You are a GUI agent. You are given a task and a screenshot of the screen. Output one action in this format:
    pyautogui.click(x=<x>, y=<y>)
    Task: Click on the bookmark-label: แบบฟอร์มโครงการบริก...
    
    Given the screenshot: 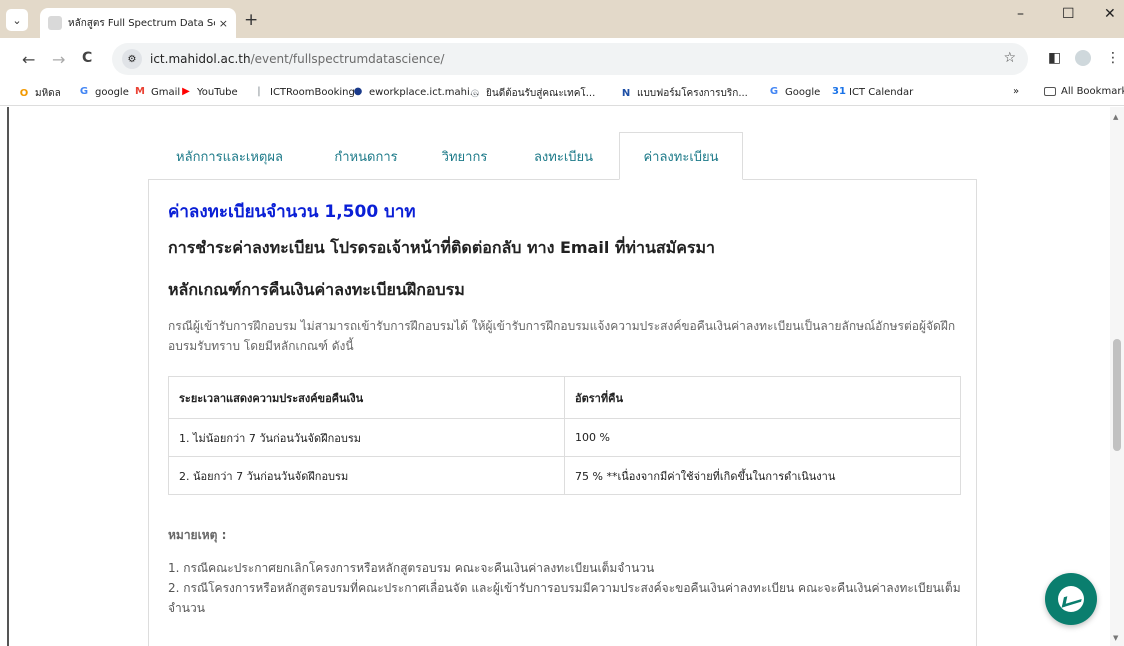 What is the action you would take?
    pyautogui.click(x=692, y=93)
    